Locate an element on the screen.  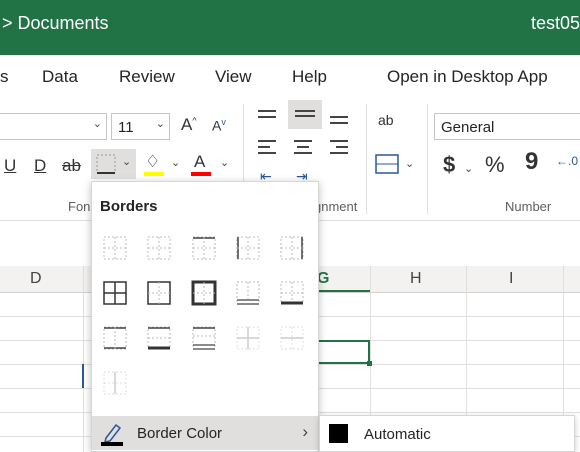
align-top-button is located at coordinates (268, 116).